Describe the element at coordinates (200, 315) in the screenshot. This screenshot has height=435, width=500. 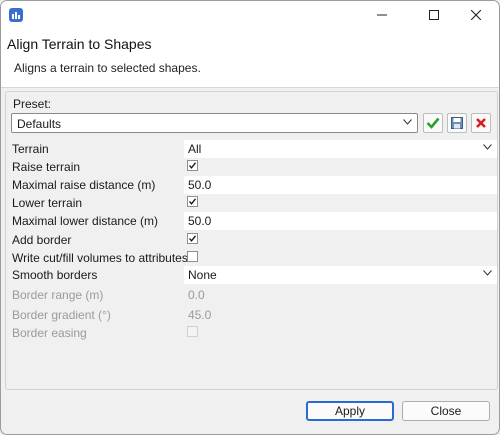
I see `border-gradient-value: 45.0` at that location.